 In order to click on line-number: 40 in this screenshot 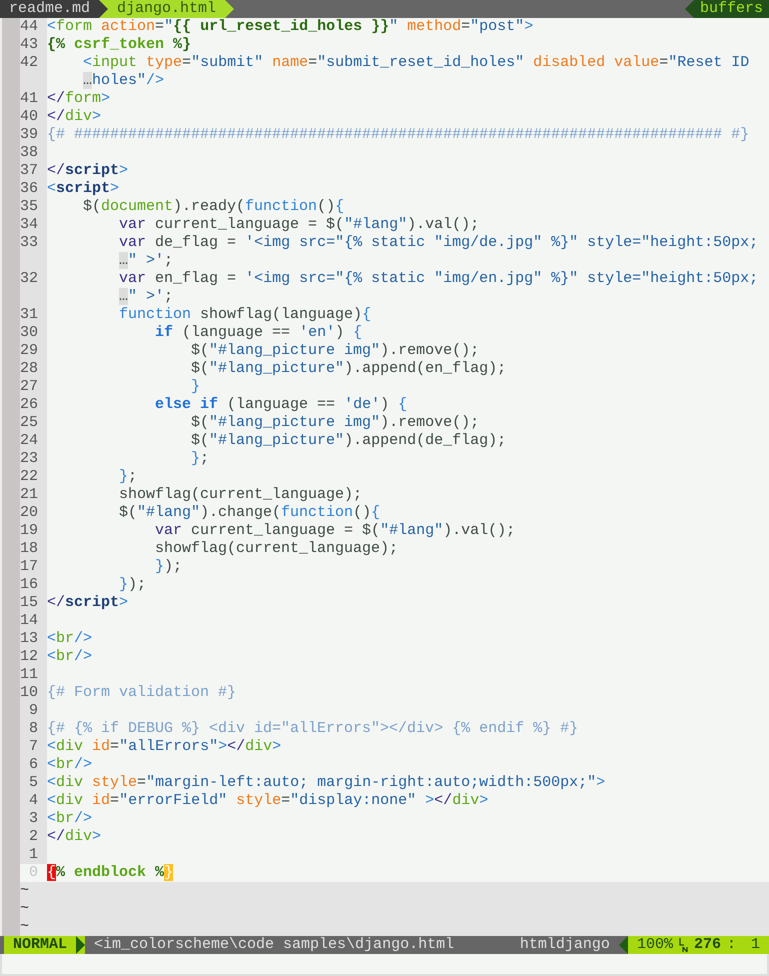, I will do `click(33, 117)`.